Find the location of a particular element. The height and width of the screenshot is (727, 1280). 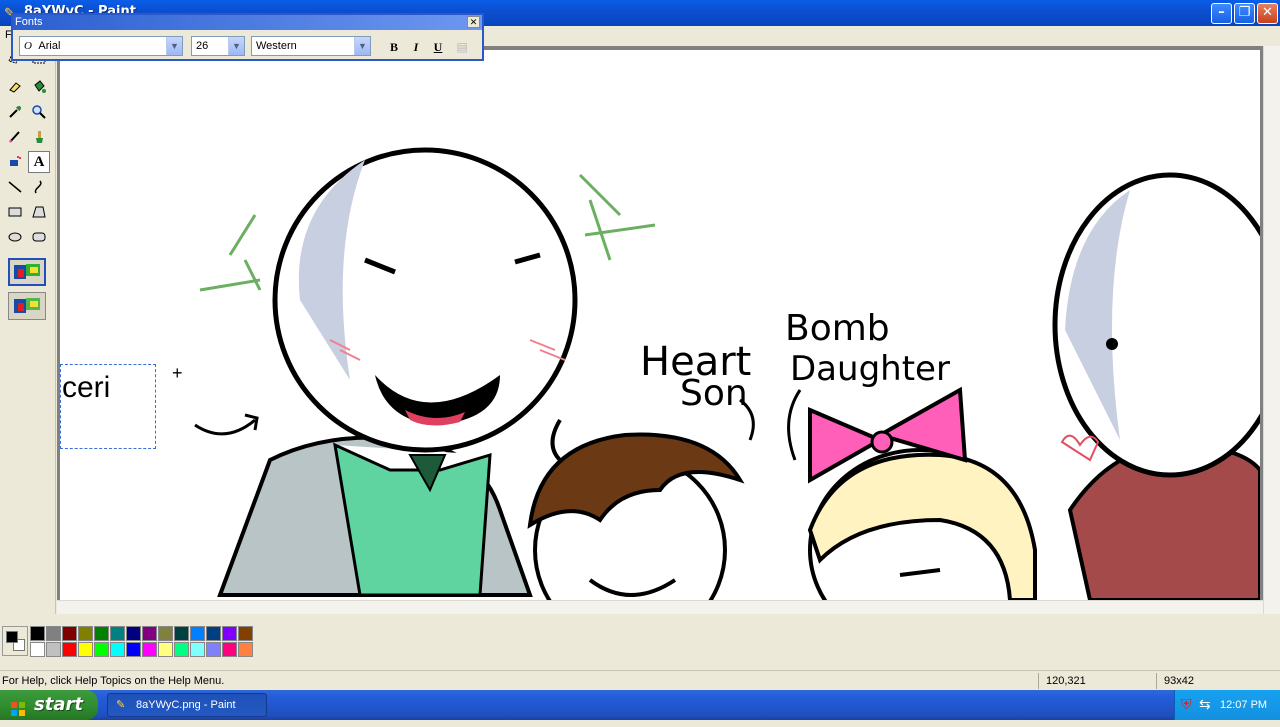

minimize-button: – is located at coordinates (1221, 13).